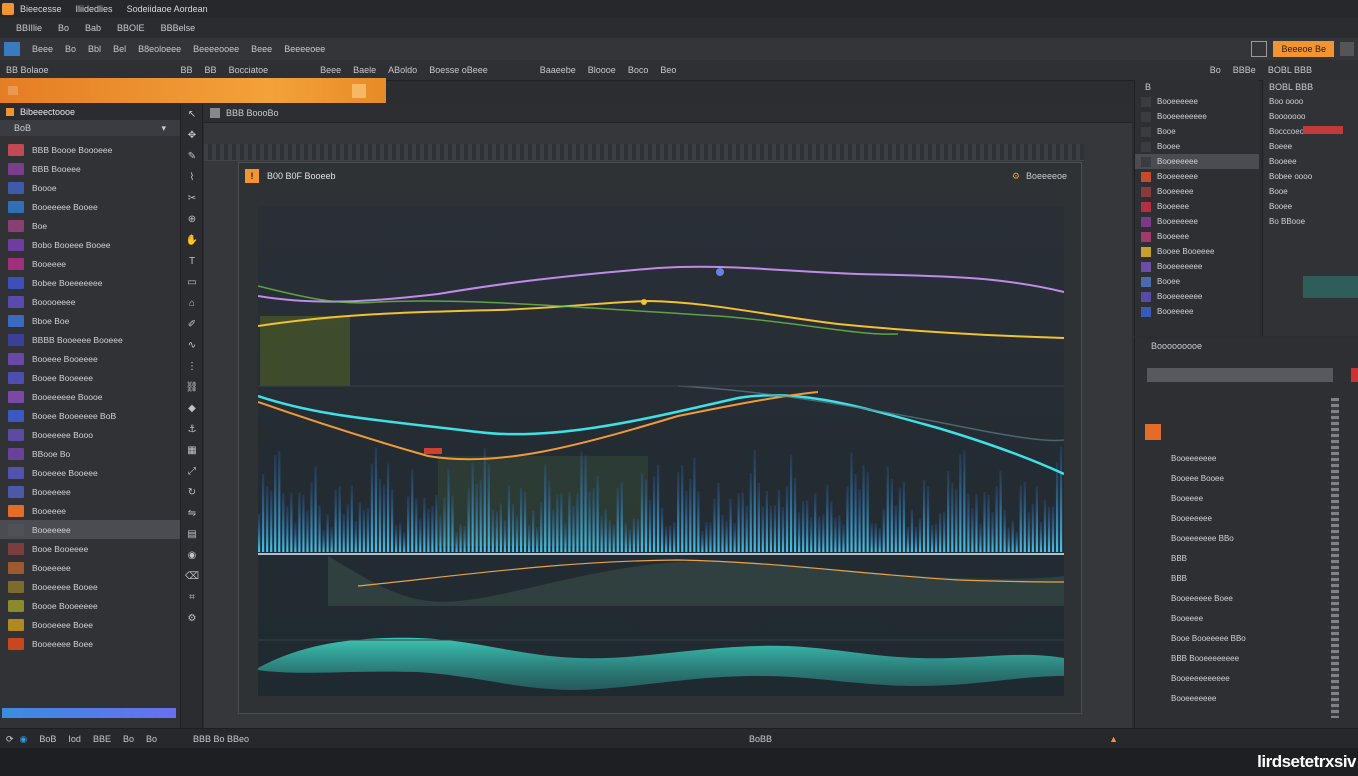 This screenshot has height=776, width=1358. I want to click on node-tool-icon: ◆, so click(192, 408).